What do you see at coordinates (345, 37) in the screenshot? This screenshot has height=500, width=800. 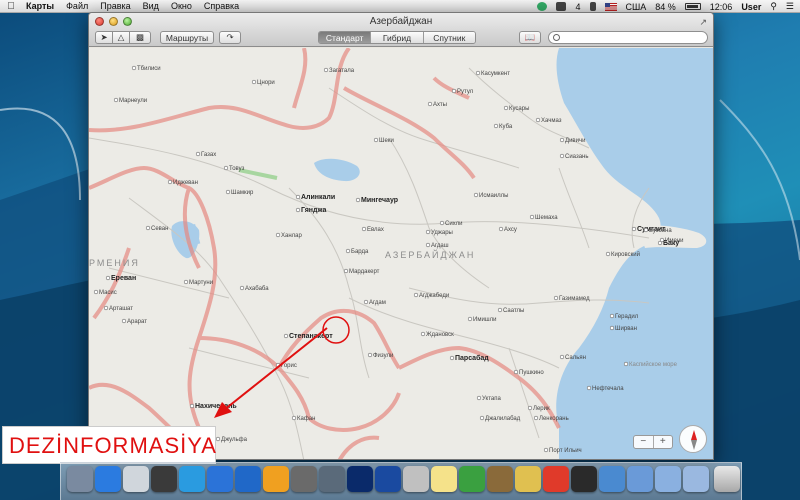 I see `tab-standard: Стандарт` at bounding box center [345, 37].